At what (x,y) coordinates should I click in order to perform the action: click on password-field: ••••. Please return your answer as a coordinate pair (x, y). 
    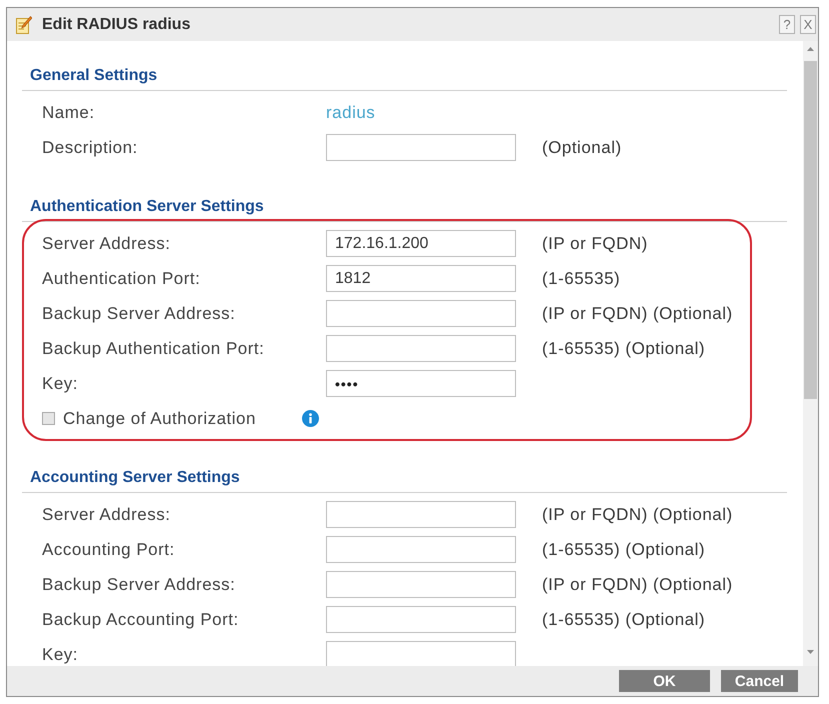
    Looking at the image, I should click on (421, 383).